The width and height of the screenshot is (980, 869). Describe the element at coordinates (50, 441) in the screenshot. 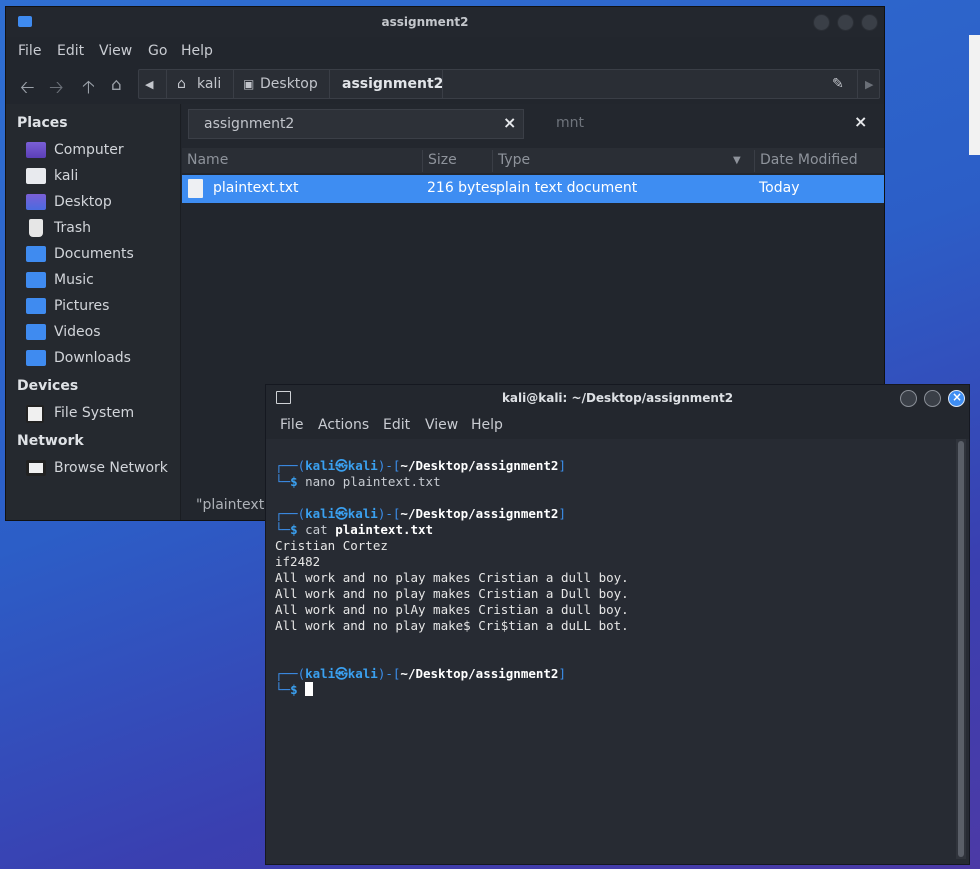

I see `network-heading: Network` at that location.